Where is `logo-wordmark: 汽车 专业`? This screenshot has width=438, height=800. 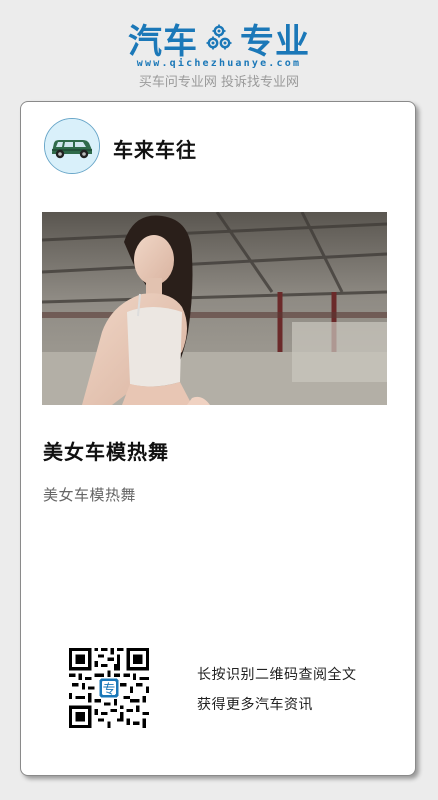
logo-wordmark: 汽车 专业 is located at coordinates (219, 40).